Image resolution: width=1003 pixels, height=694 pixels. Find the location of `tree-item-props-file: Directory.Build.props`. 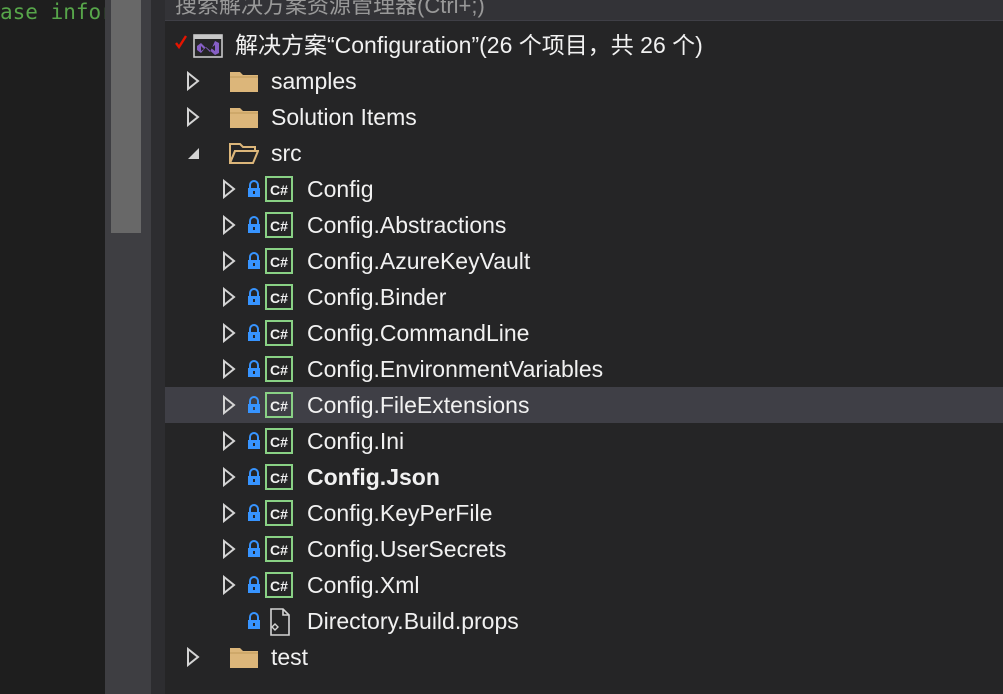

tree-item-props-file: Directory.Build.props is located at coordinates (584, 621).